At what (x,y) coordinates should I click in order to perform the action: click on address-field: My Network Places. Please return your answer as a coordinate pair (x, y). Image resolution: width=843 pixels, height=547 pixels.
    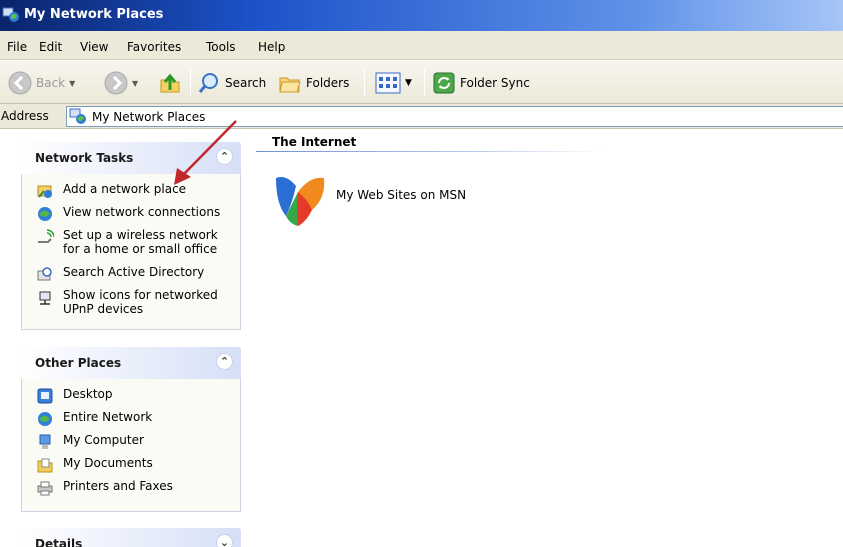
    Looking at the image, I should click on (454, 116).